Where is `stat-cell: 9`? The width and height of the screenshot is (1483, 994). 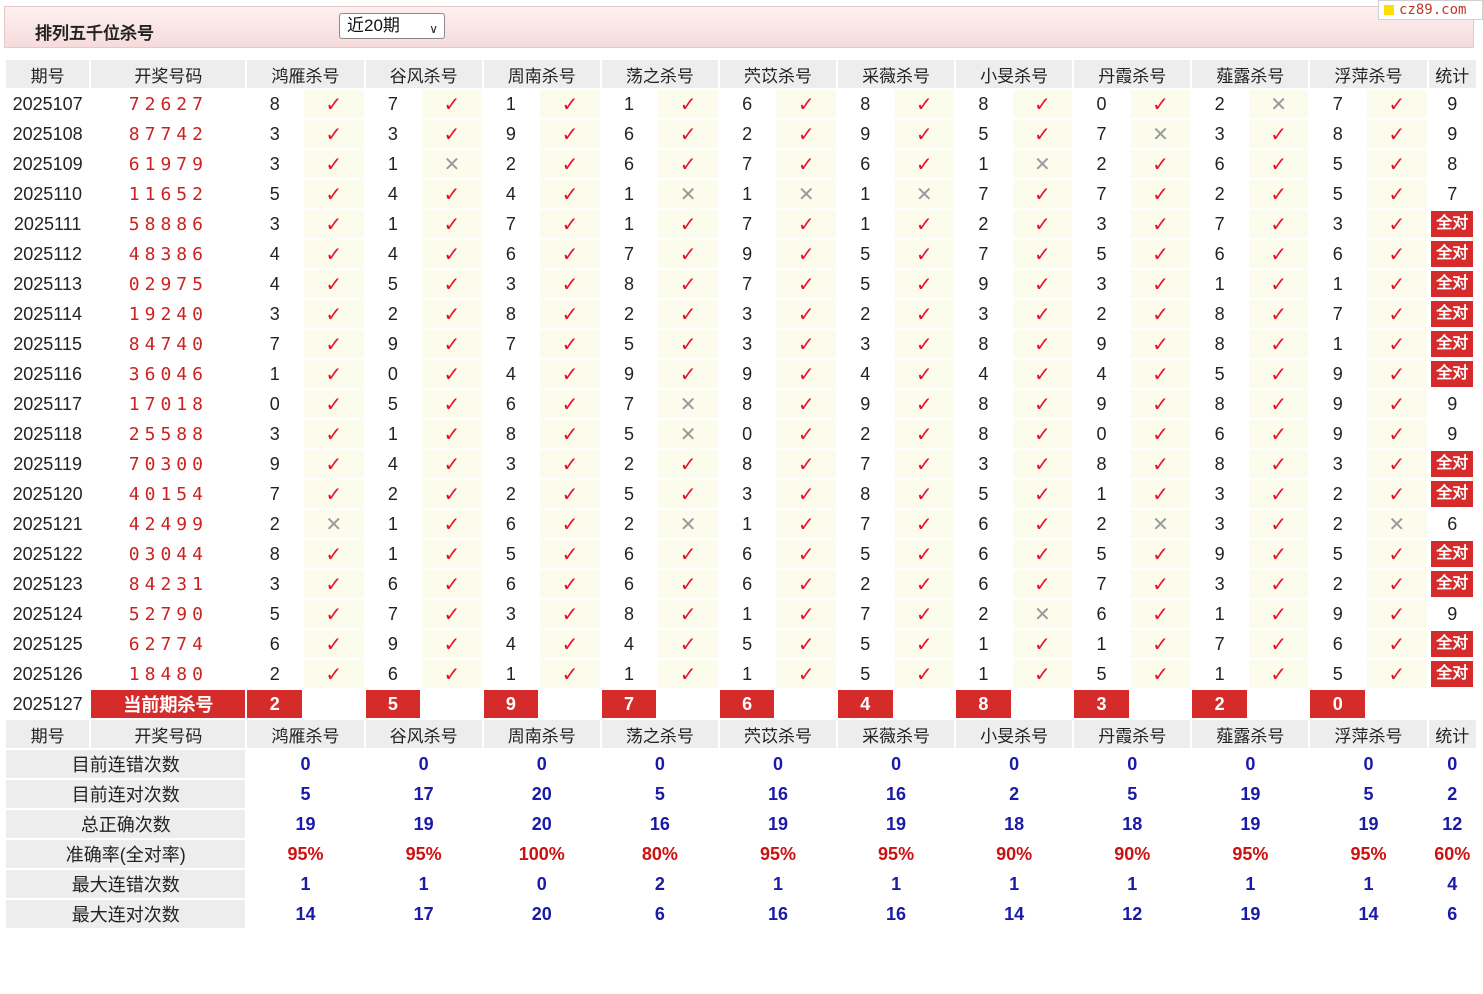
stat-cell: 9 is located at coordinates (1452, 134).